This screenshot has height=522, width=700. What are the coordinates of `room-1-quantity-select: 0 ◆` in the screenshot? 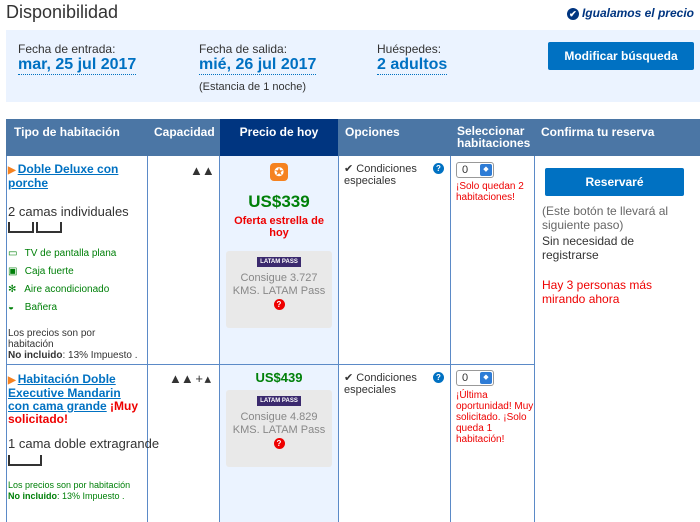 It's located at (475, 170).